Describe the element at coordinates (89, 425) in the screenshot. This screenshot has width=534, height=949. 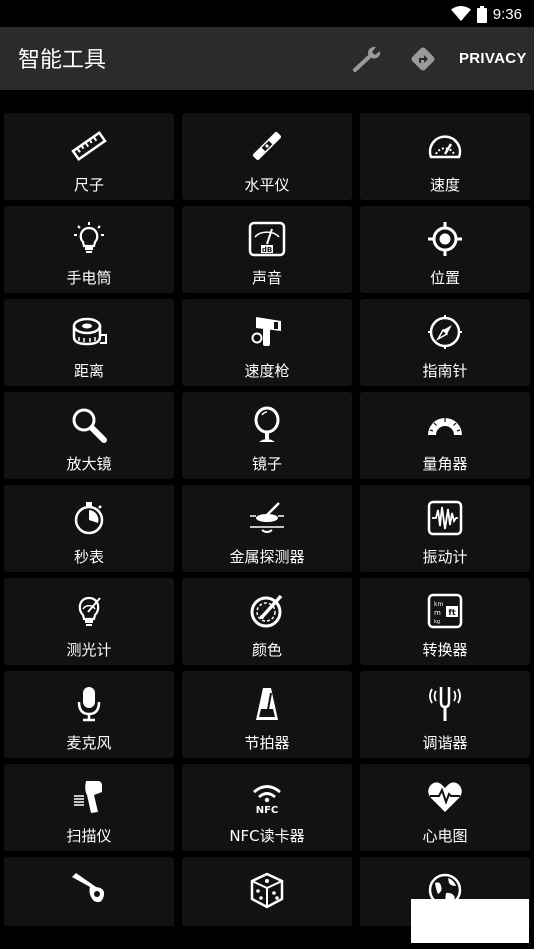
I see `magnifier-icon` at that location.